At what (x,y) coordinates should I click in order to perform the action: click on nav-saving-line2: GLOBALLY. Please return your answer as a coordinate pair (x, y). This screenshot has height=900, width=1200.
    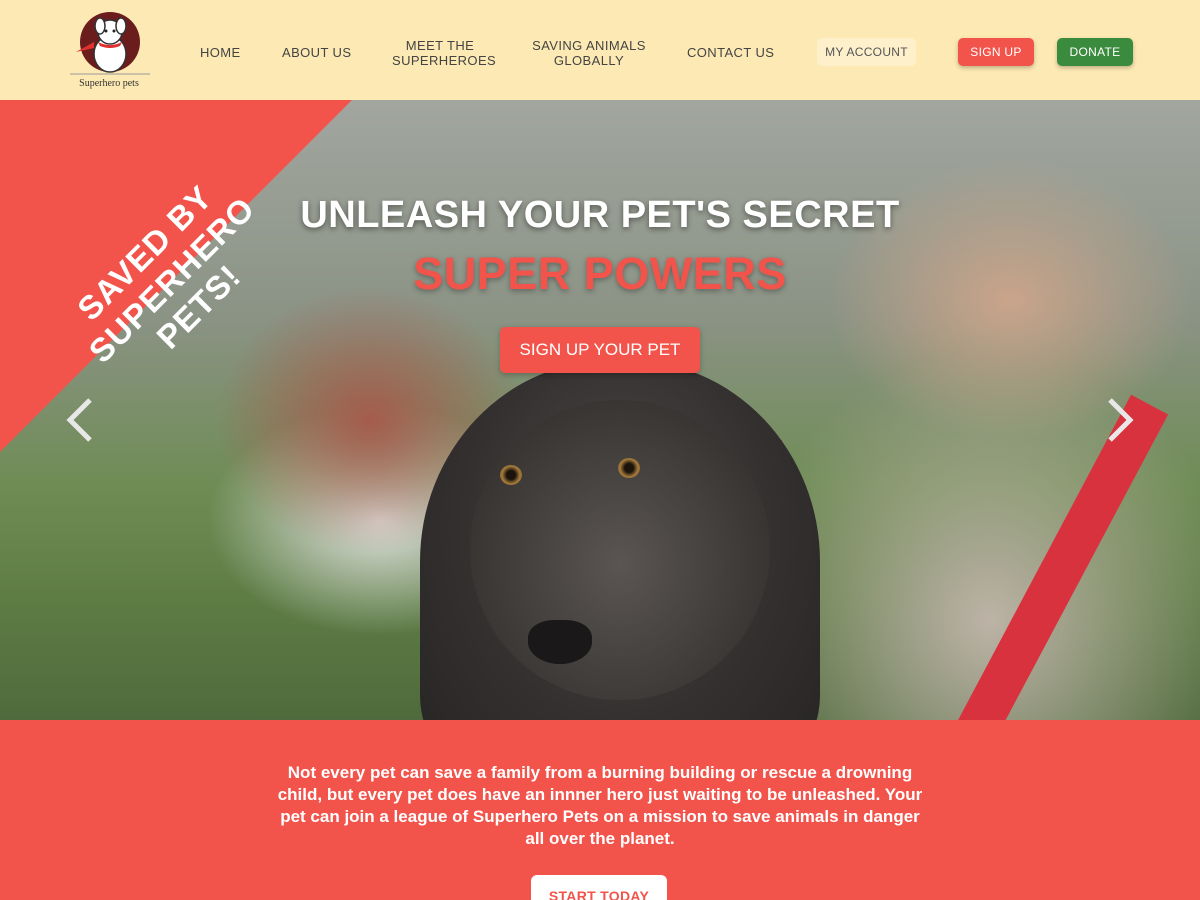
    Looking at the image, I should click on (589, 60).